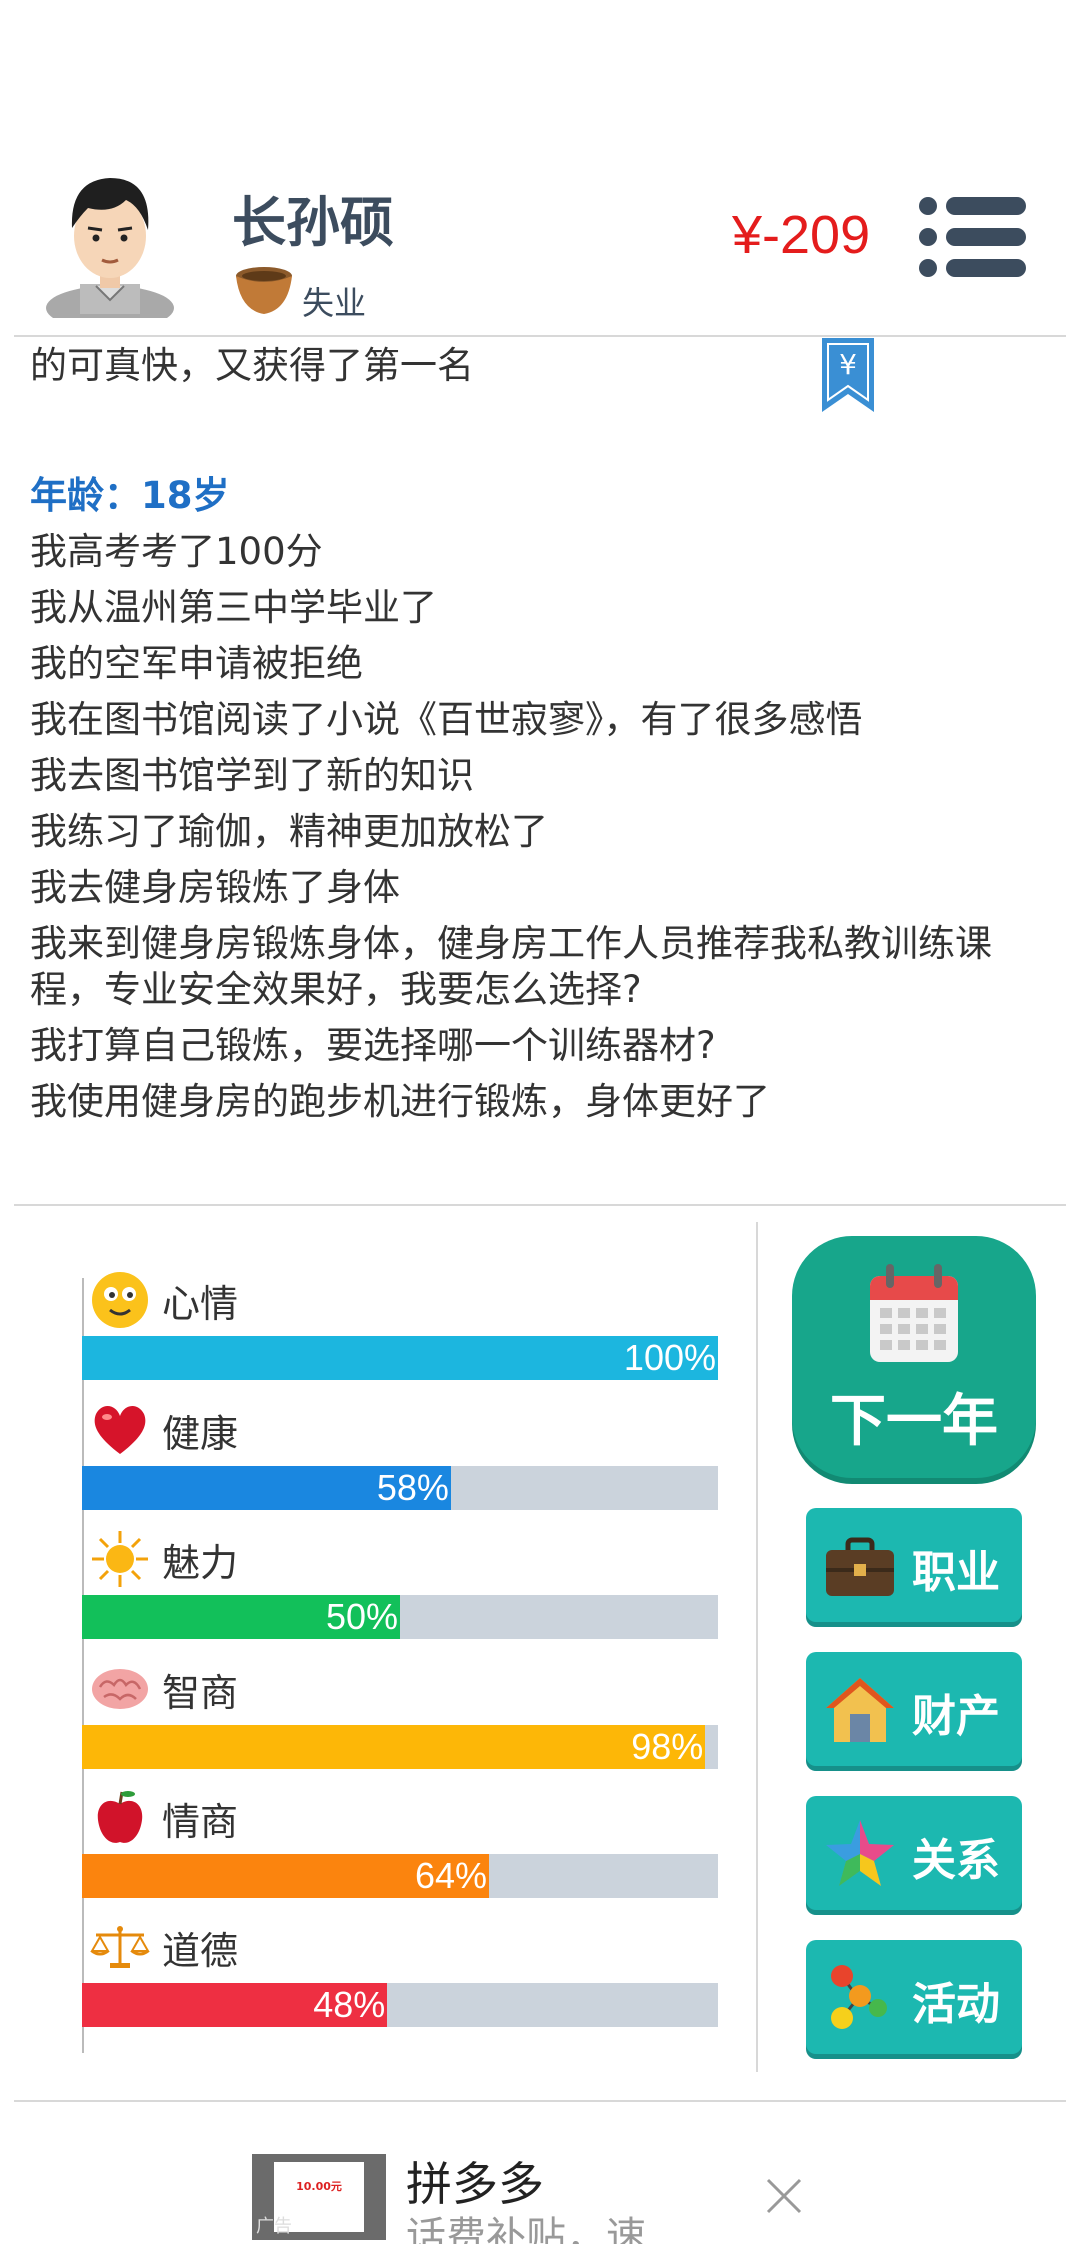 The image size is (1080, 2244). Describe the element at coordinates (400, 1101) in the screenshot. I see `log-line: 我使用健身房的跑步机进行锻炼，身体更好了` at that location.